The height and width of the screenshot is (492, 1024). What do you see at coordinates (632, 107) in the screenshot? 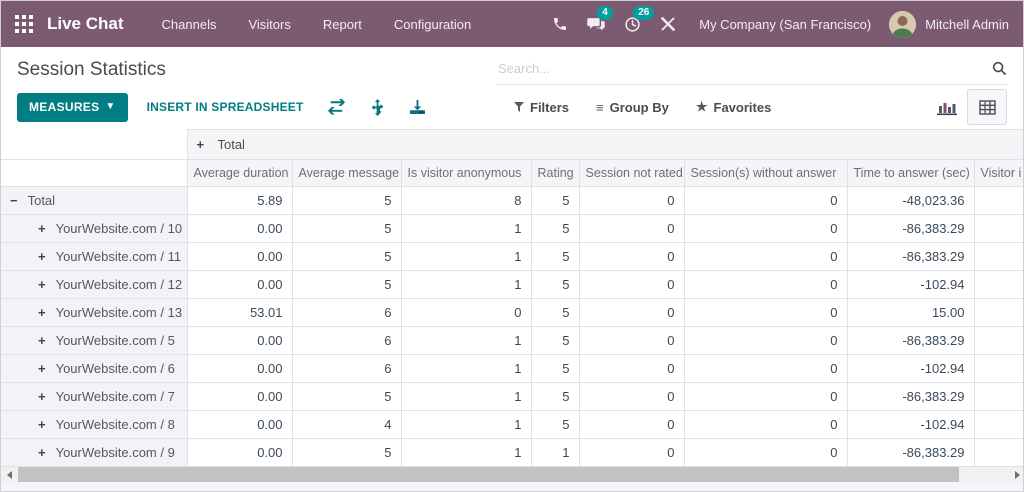
I see `group-by-button: ≡ Group By` at bounding box center [632, 107].